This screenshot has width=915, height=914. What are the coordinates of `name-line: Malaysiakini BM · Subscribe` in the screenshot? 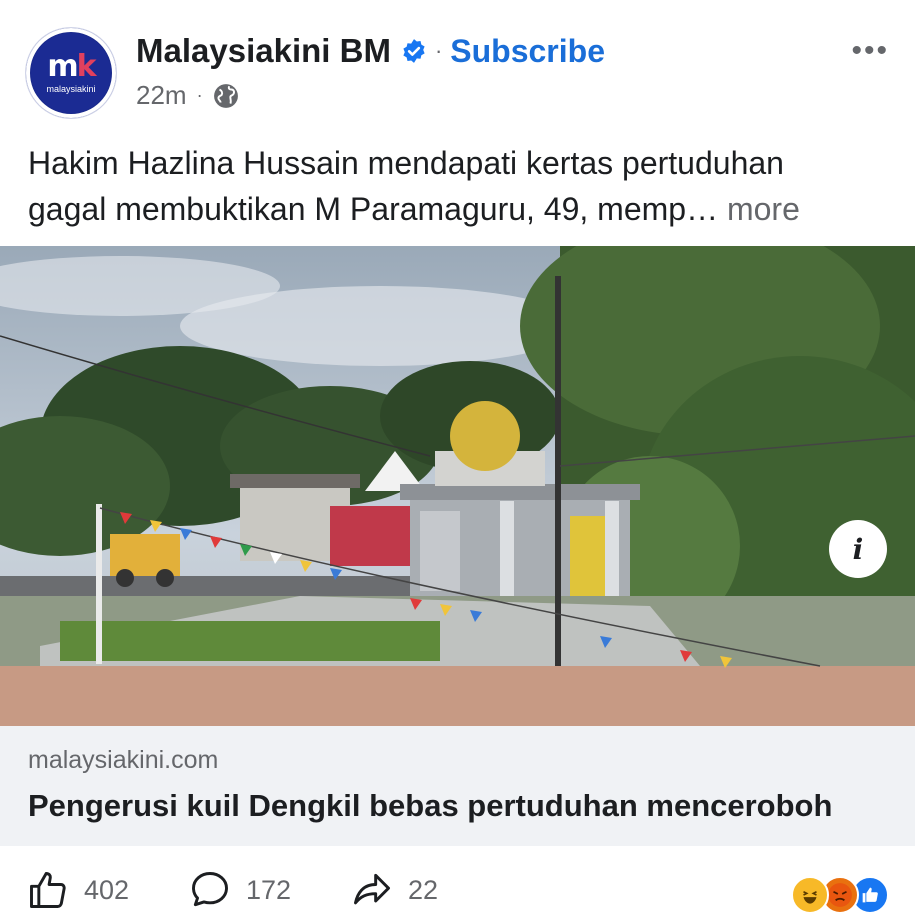 It's located at (370, 51).